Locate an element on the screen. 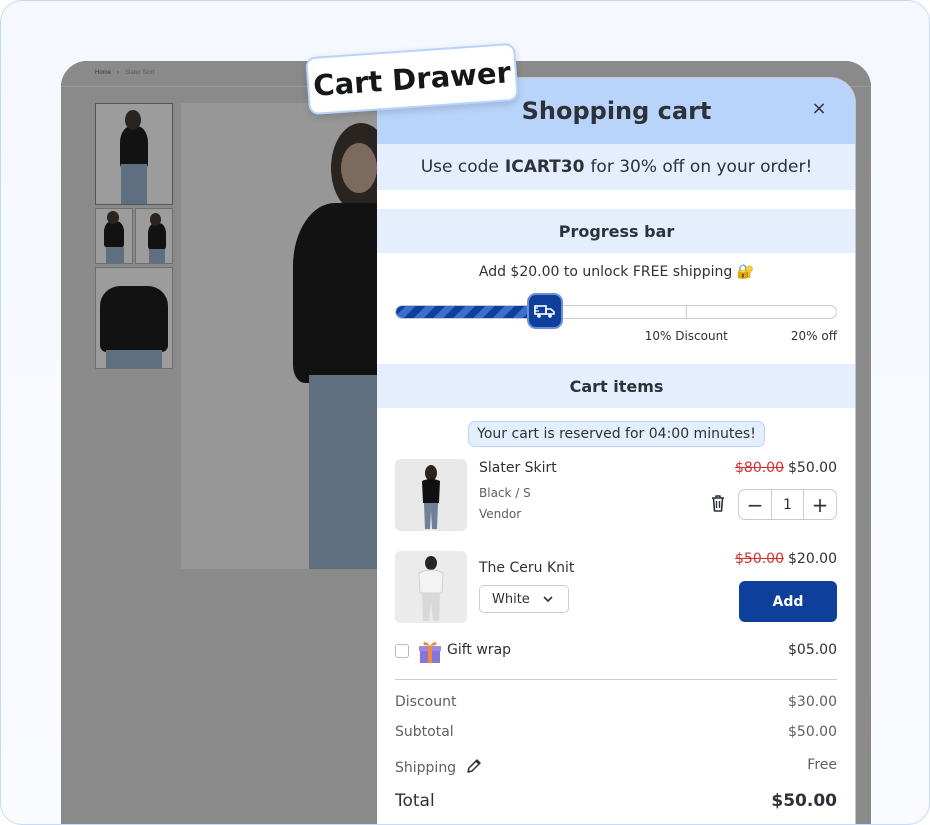 This screenshot has height=825, width=930. quantity-value: 1 is located at coordinates (787, 504).